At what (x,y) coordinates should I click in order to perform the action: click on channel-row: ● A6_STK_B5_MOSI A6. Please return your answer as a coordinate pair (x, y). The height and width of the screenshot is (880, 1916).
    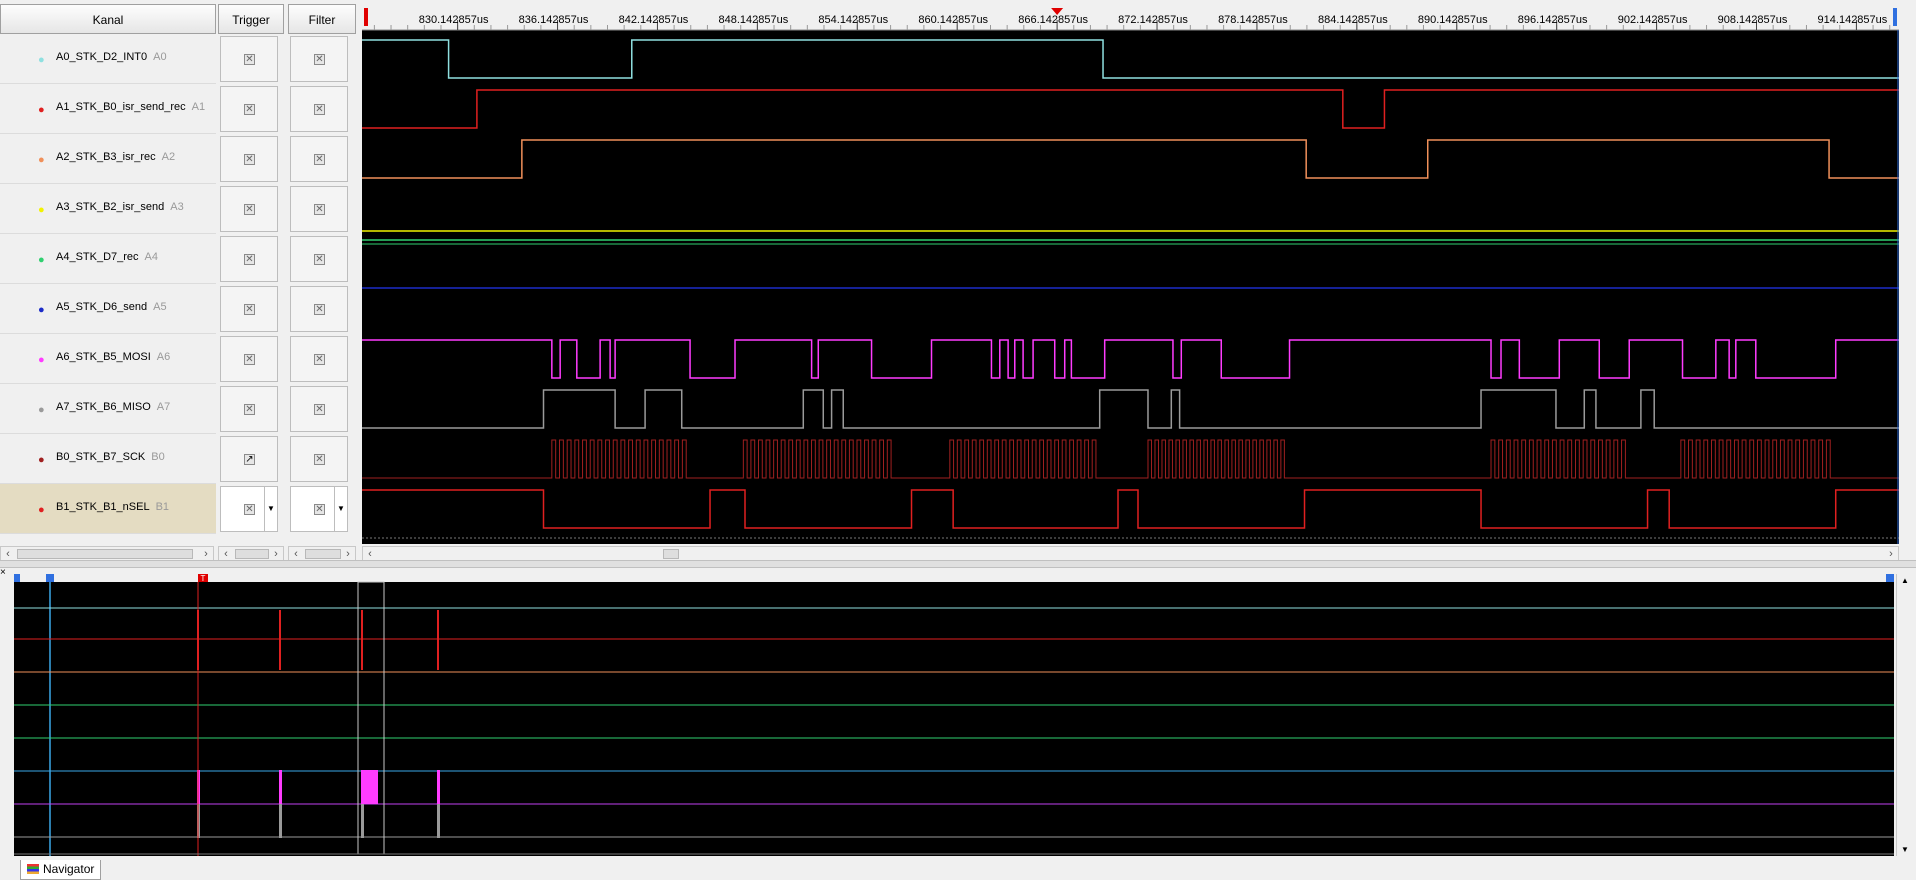
    Looking at the image, I should click on (108, 359).